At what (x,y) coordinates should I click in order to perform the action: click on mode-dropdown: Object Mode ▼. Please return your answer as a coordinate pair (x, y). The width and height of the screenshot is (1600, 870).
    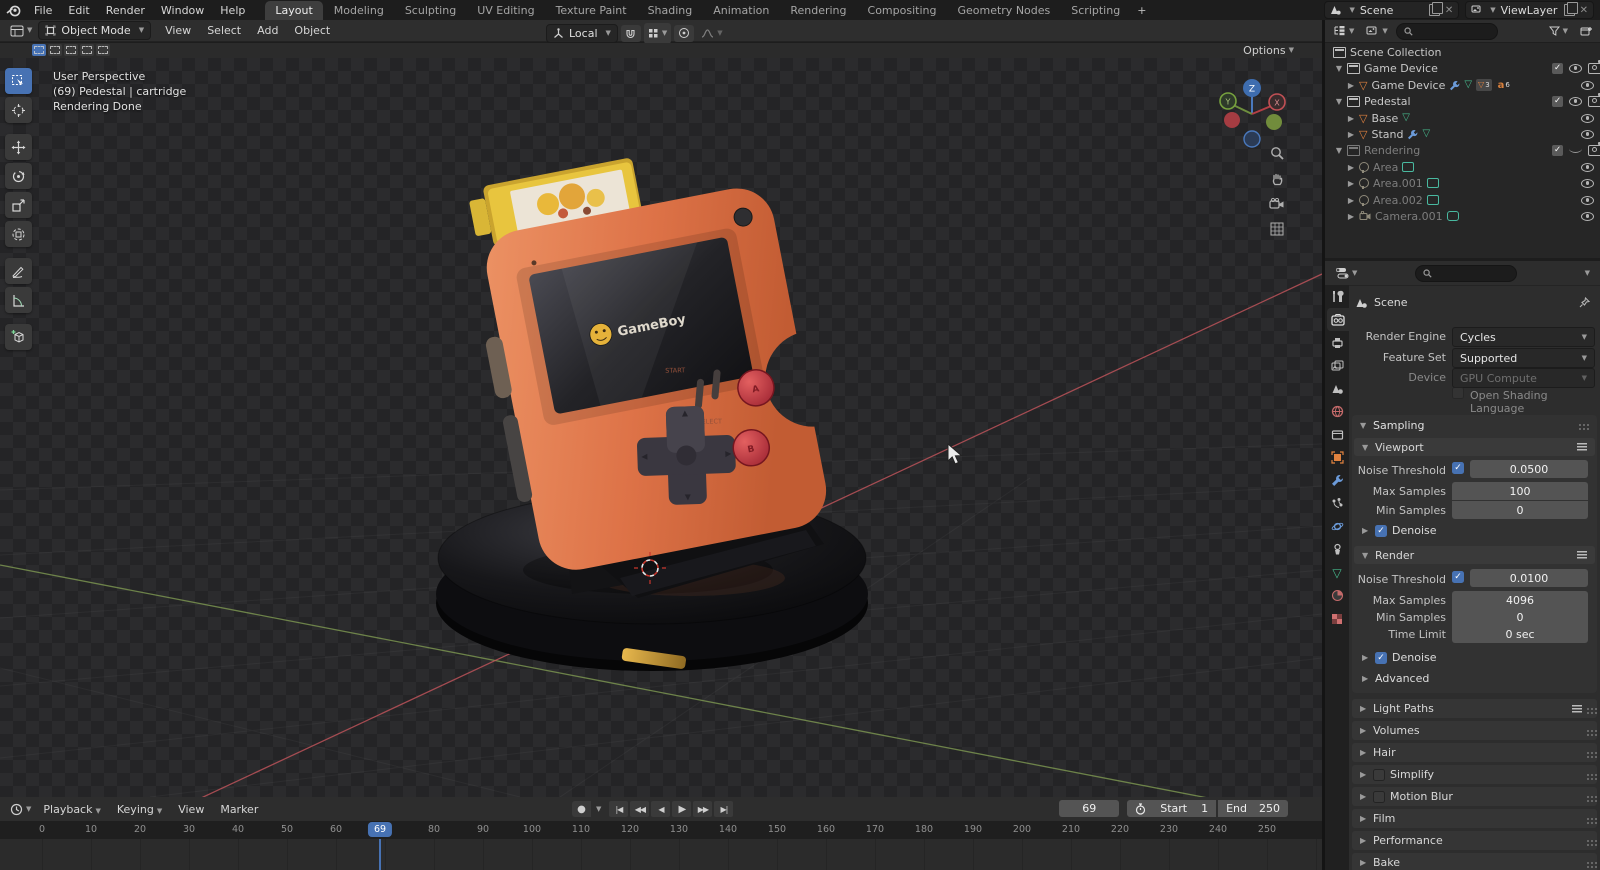
    Looking at the image, I should click on (95, 30).